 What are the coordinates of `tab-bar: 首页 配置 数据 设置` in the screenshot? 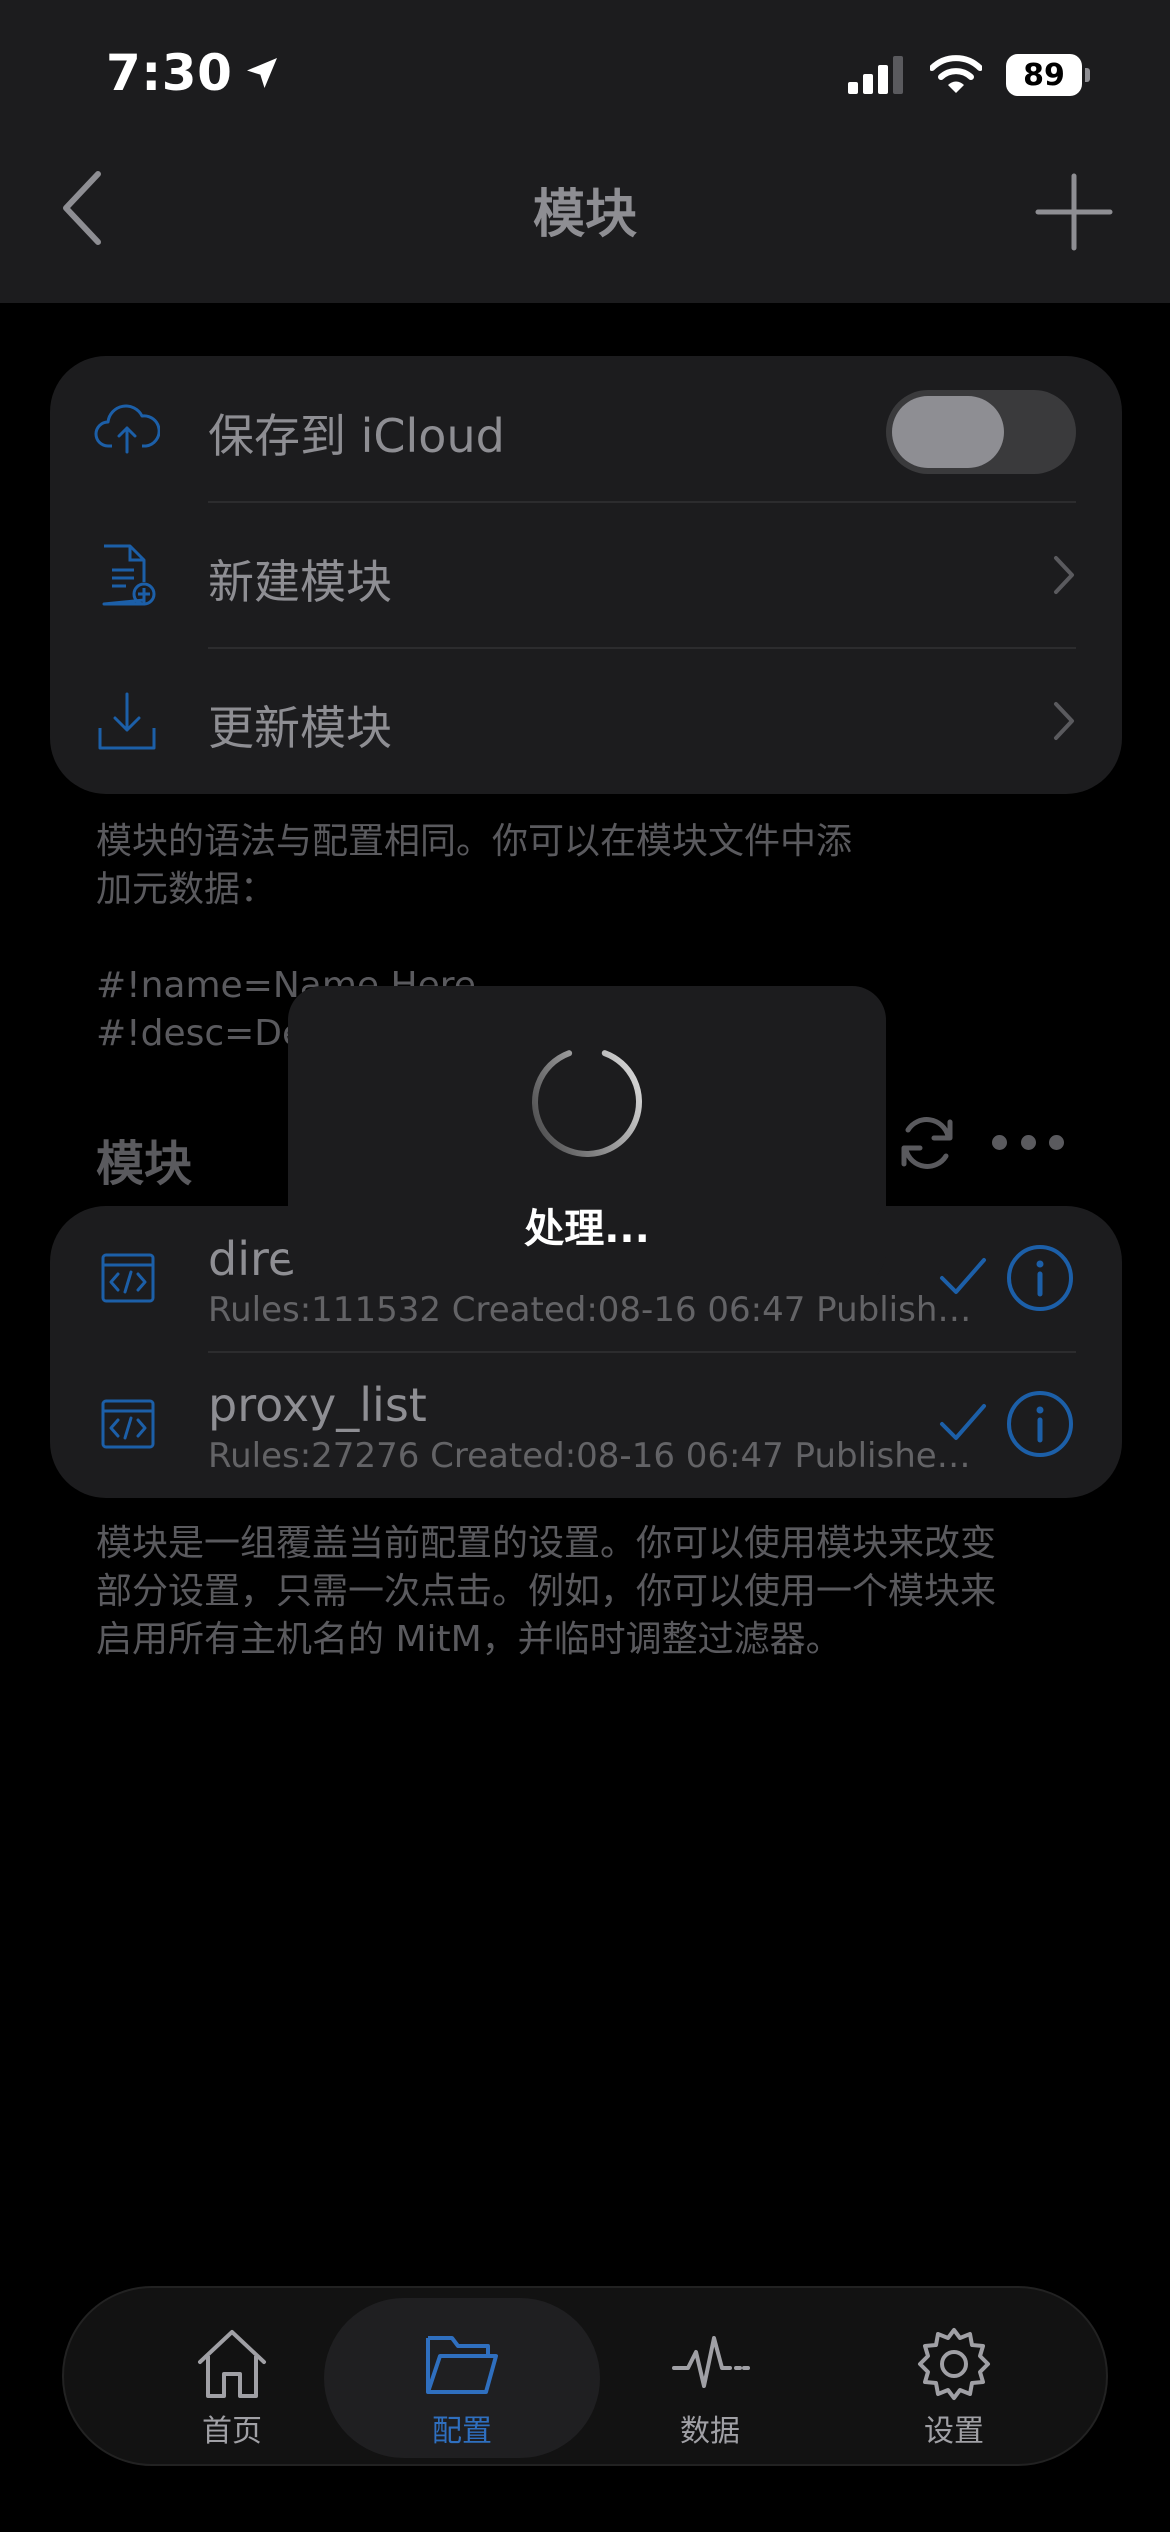 It's located at (585, 2376).